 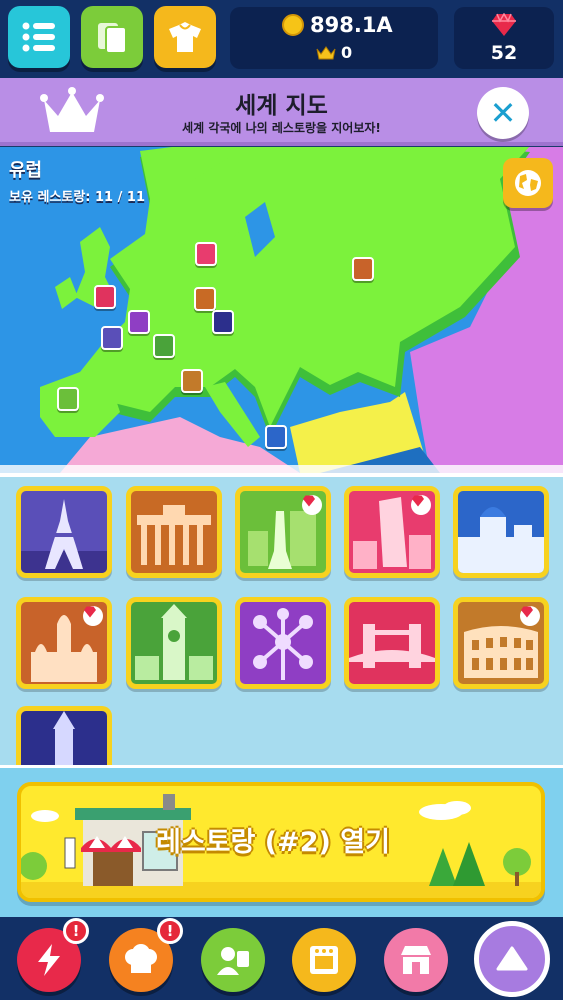 I want to click on shop-icon, so click(x=416, y=960).